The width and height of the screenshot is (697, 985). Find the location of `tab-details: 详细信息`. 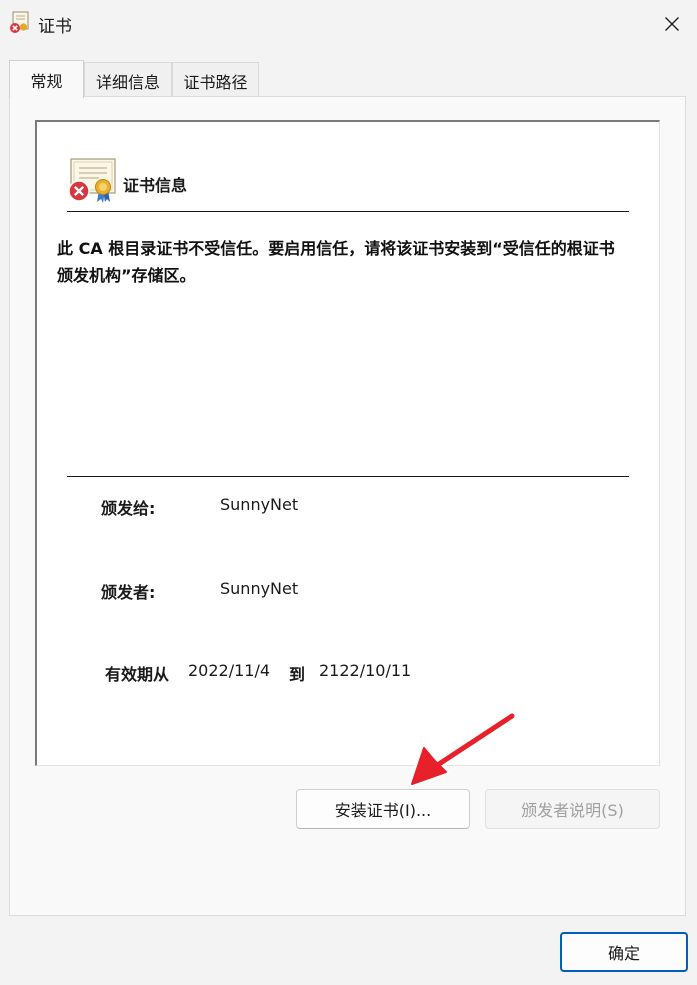

tab-details: 详细信息 is located at coordinates (128, 80).